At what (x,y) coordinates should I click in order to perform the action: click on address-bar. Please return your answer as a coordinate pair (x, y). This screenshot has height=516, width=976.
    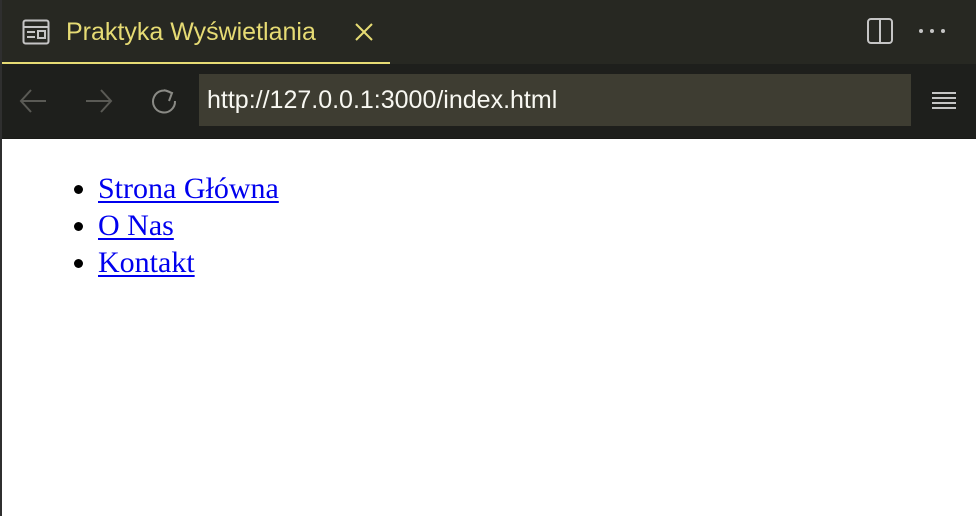
    Looking at the image, I should click on (555, 100).